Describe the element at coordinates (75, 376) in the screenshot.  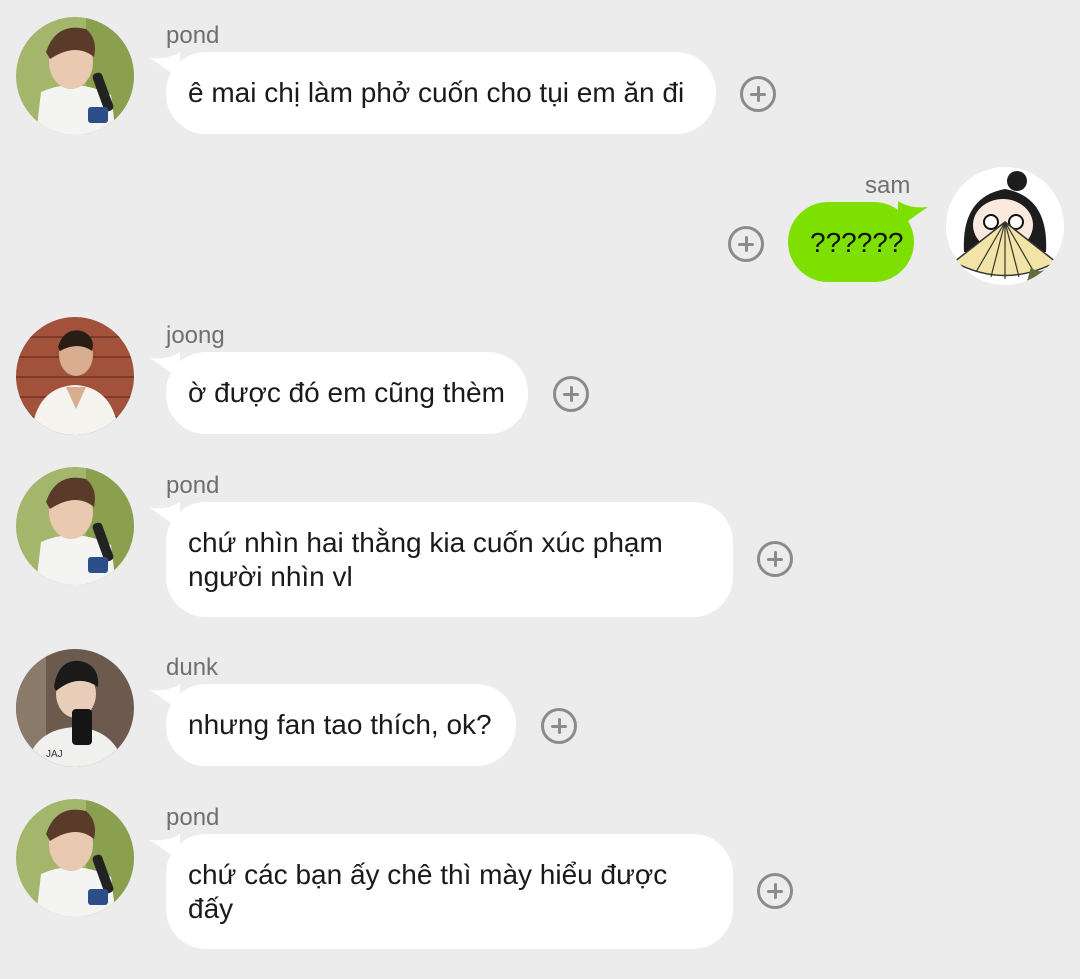
I see `joong-avatar` at that location.